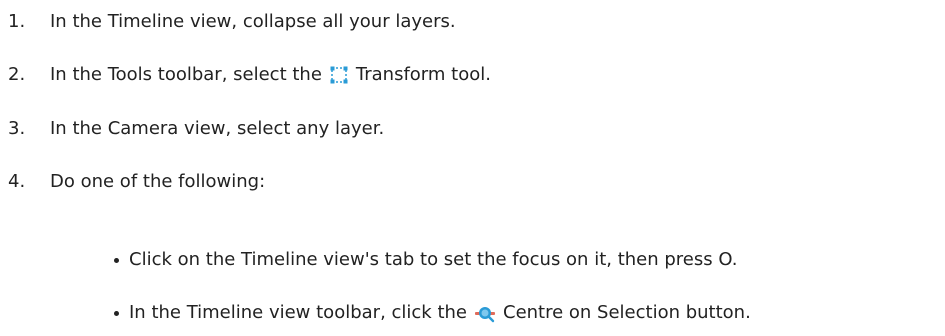 The width and height of the screenshot is (945, 336). Describe the element at coordinates (17, 74) in the screenshot. I see `step-number: 2.` at that location.